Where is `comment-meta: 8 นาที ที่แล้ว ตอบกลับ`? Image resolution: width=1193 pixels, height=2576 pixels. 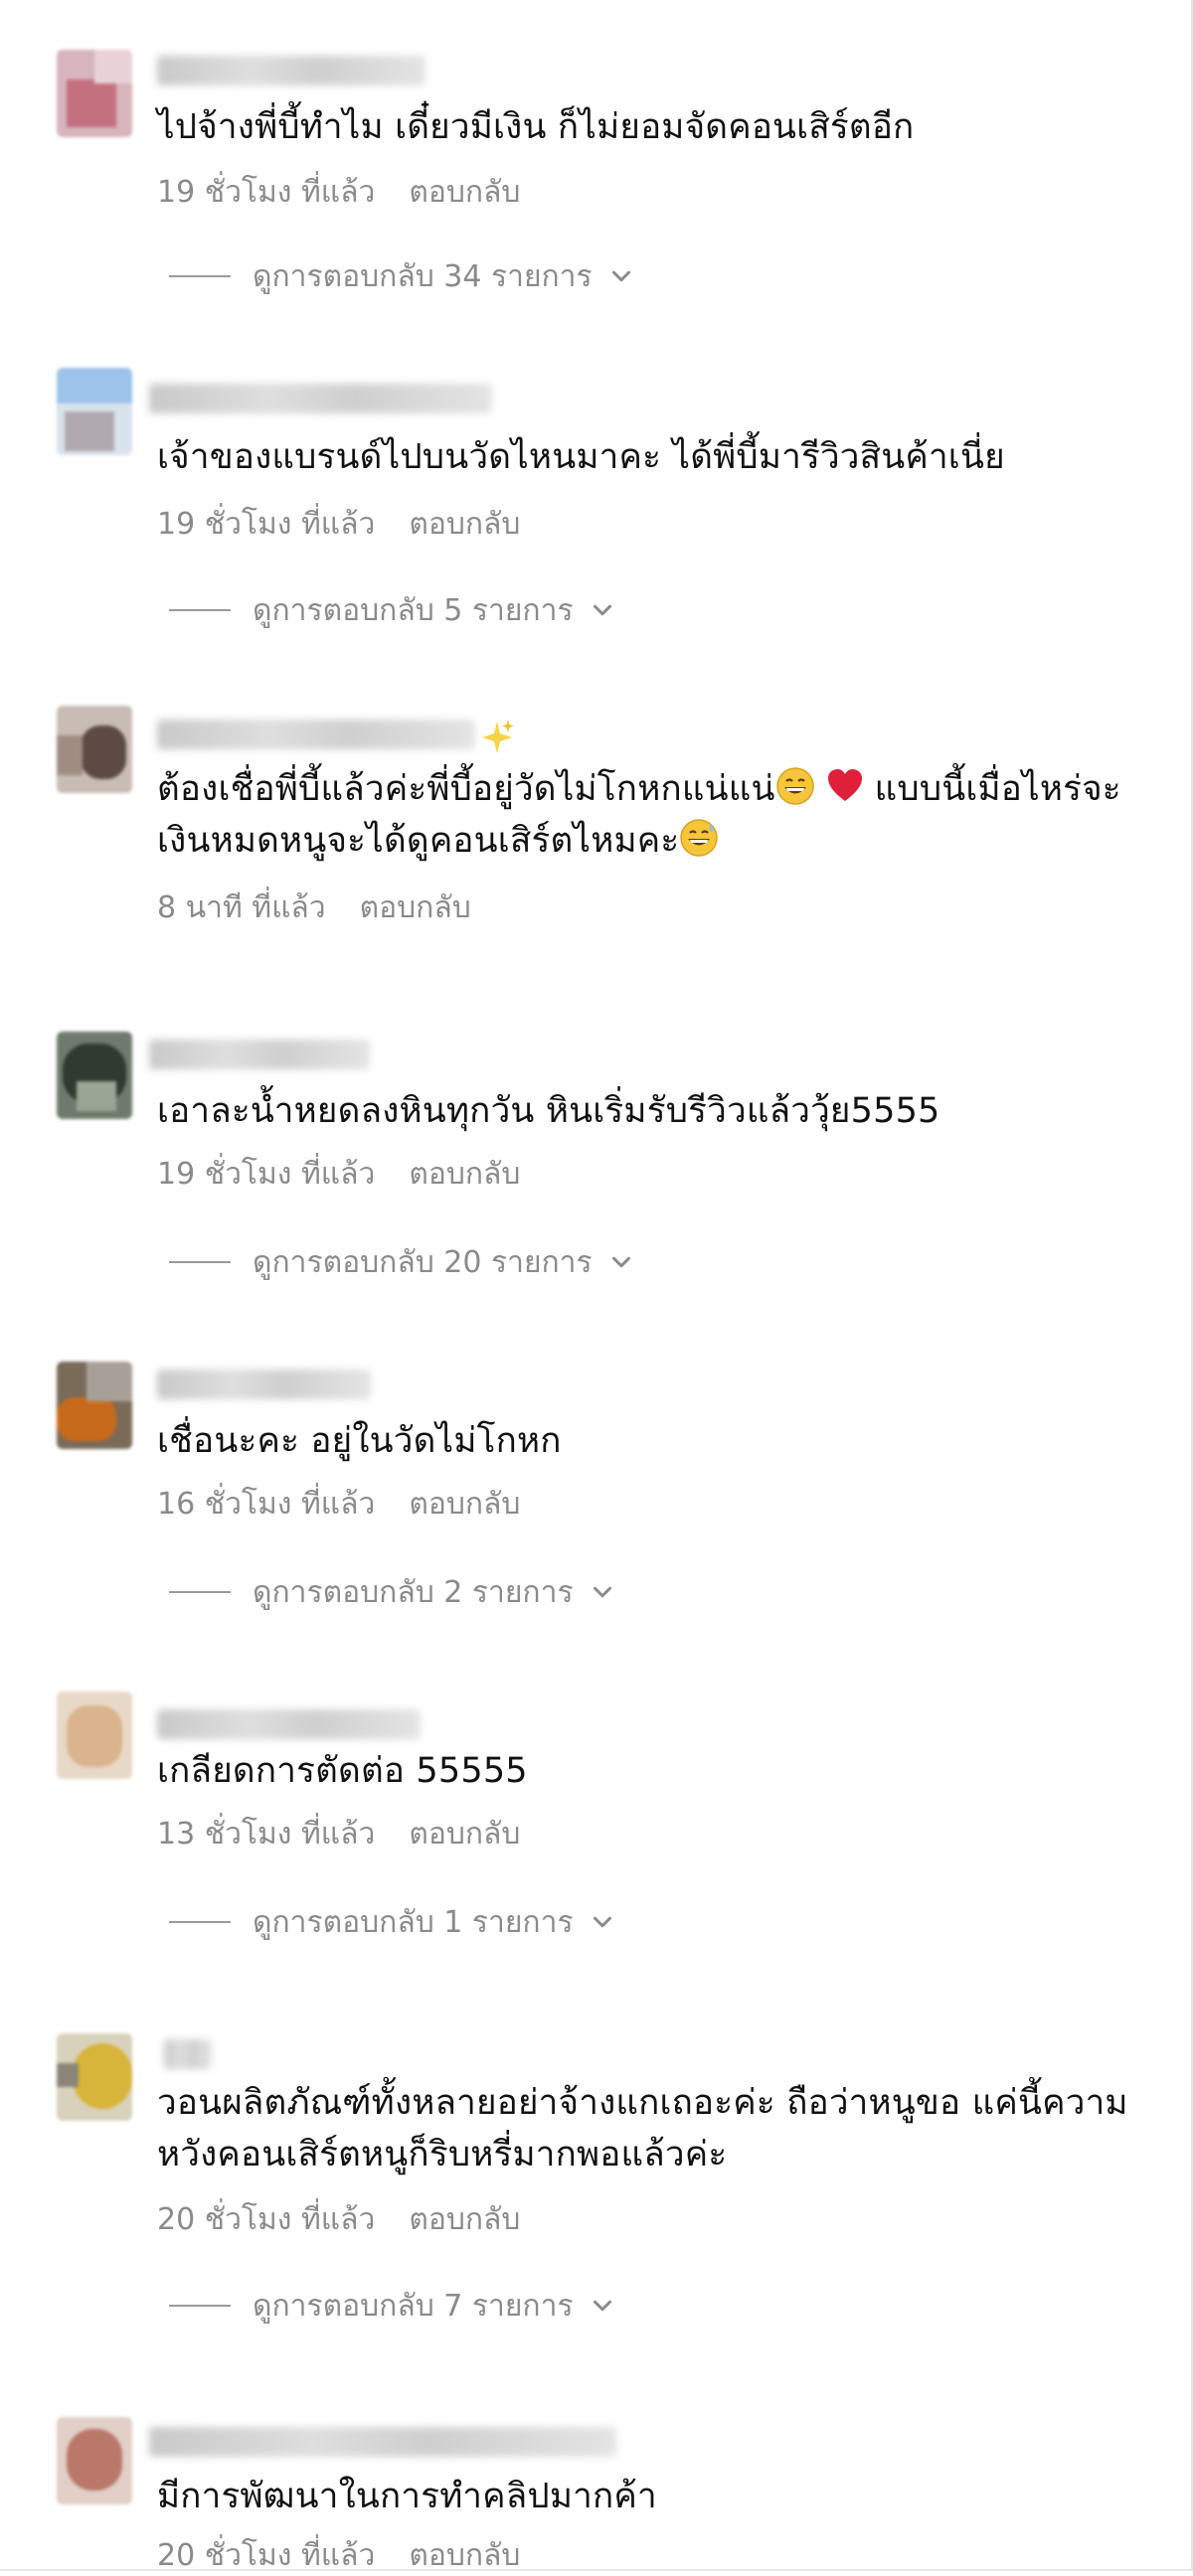
comment-meta: 8 นาที ที่แล้ว ตอบกลับ is located at coordinates (314, 908).